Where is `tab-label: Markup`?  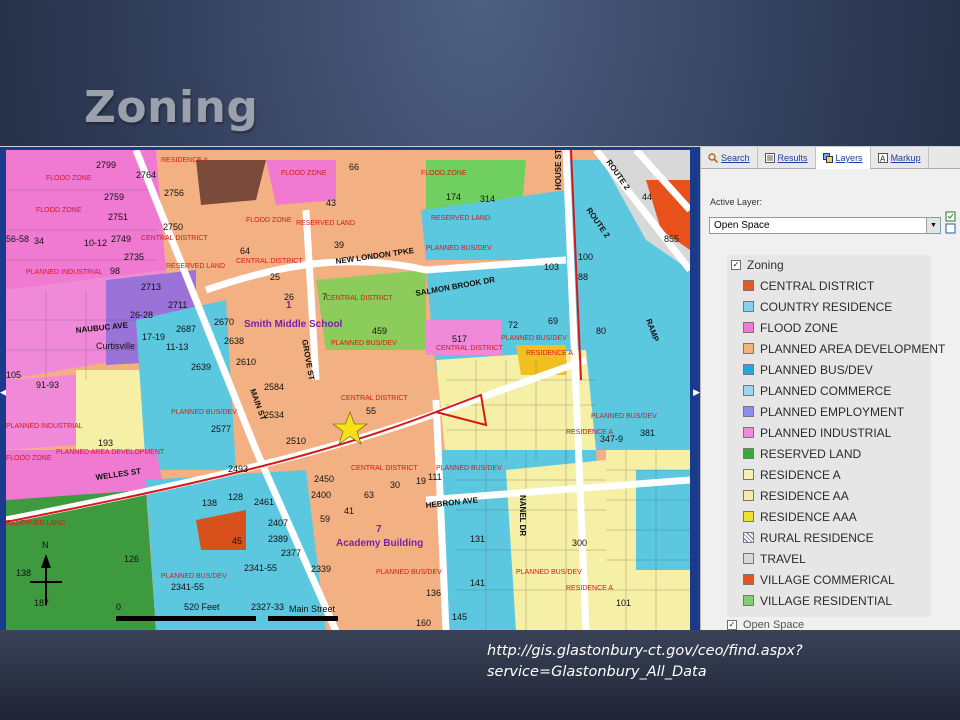 tab-label: Markup is located at coordinates (905, 158).